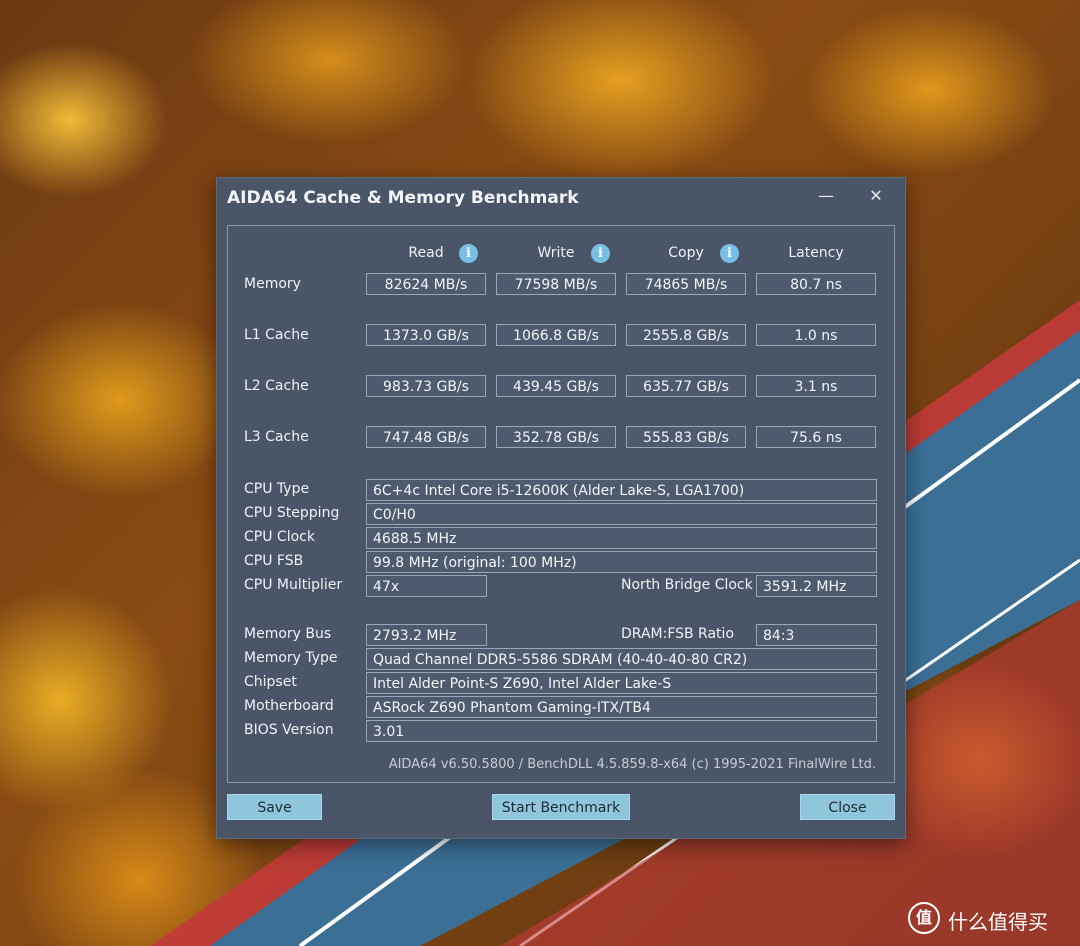  What do you see at coordinates (876, 196) in the screenshot?
I see `close-window-button: ✕` at bounding box center [876, 196].